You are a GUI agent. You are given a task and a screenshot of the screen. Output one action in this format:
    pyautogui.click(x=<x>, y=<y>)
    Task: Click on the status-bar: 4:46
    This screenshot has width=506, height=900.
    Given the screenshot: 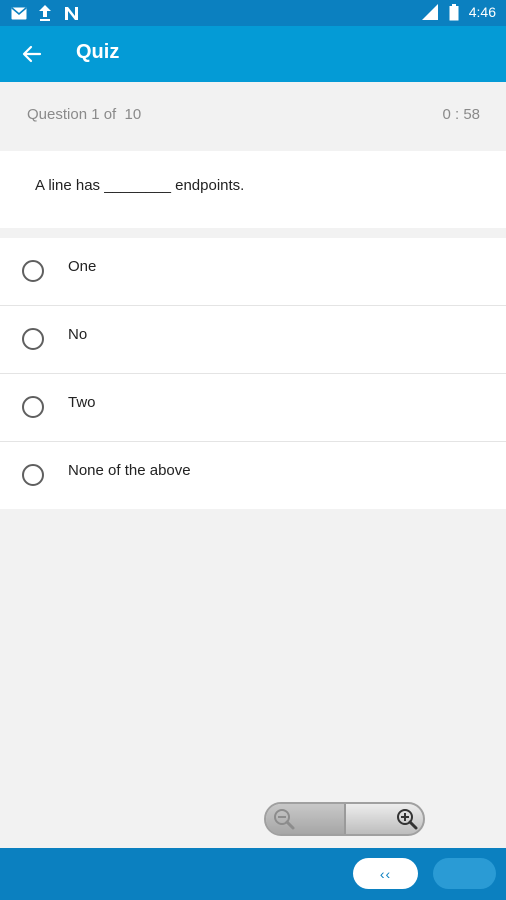 What is the action you would take?
    pyautogui.click(x=253, y=13)
    